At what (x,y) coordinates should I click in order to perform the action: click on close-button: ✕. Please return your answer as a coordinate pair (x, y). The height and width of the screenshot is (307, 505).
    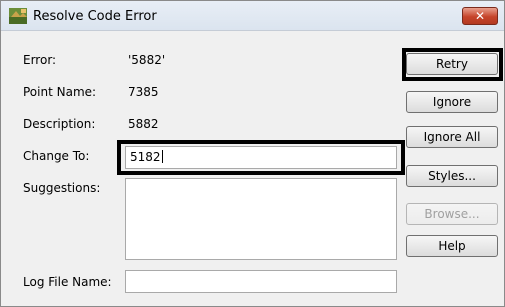
    Looking at the image, I should click on (480, 16).